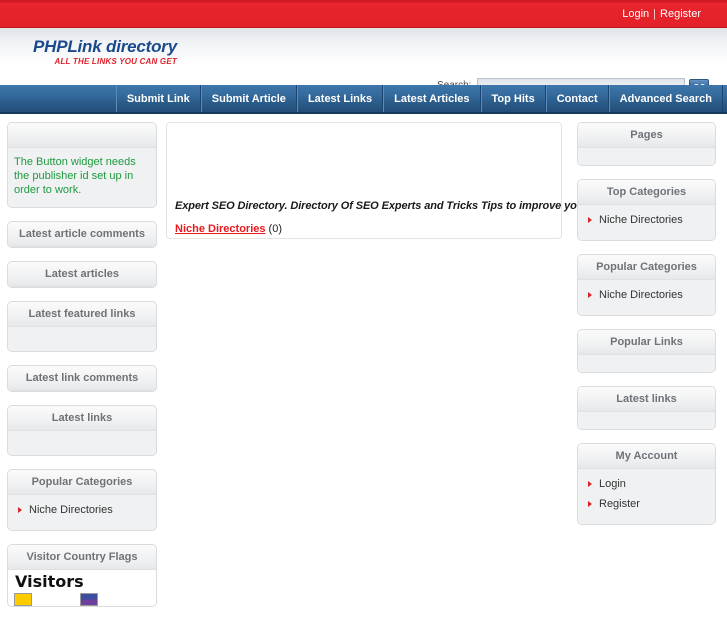 This screenshot has width=727, height=620. Describe the element at coordinates (82, 482) in the screenshot. I see `widget-popular-categories-left-header: Popular Categories` at that location.